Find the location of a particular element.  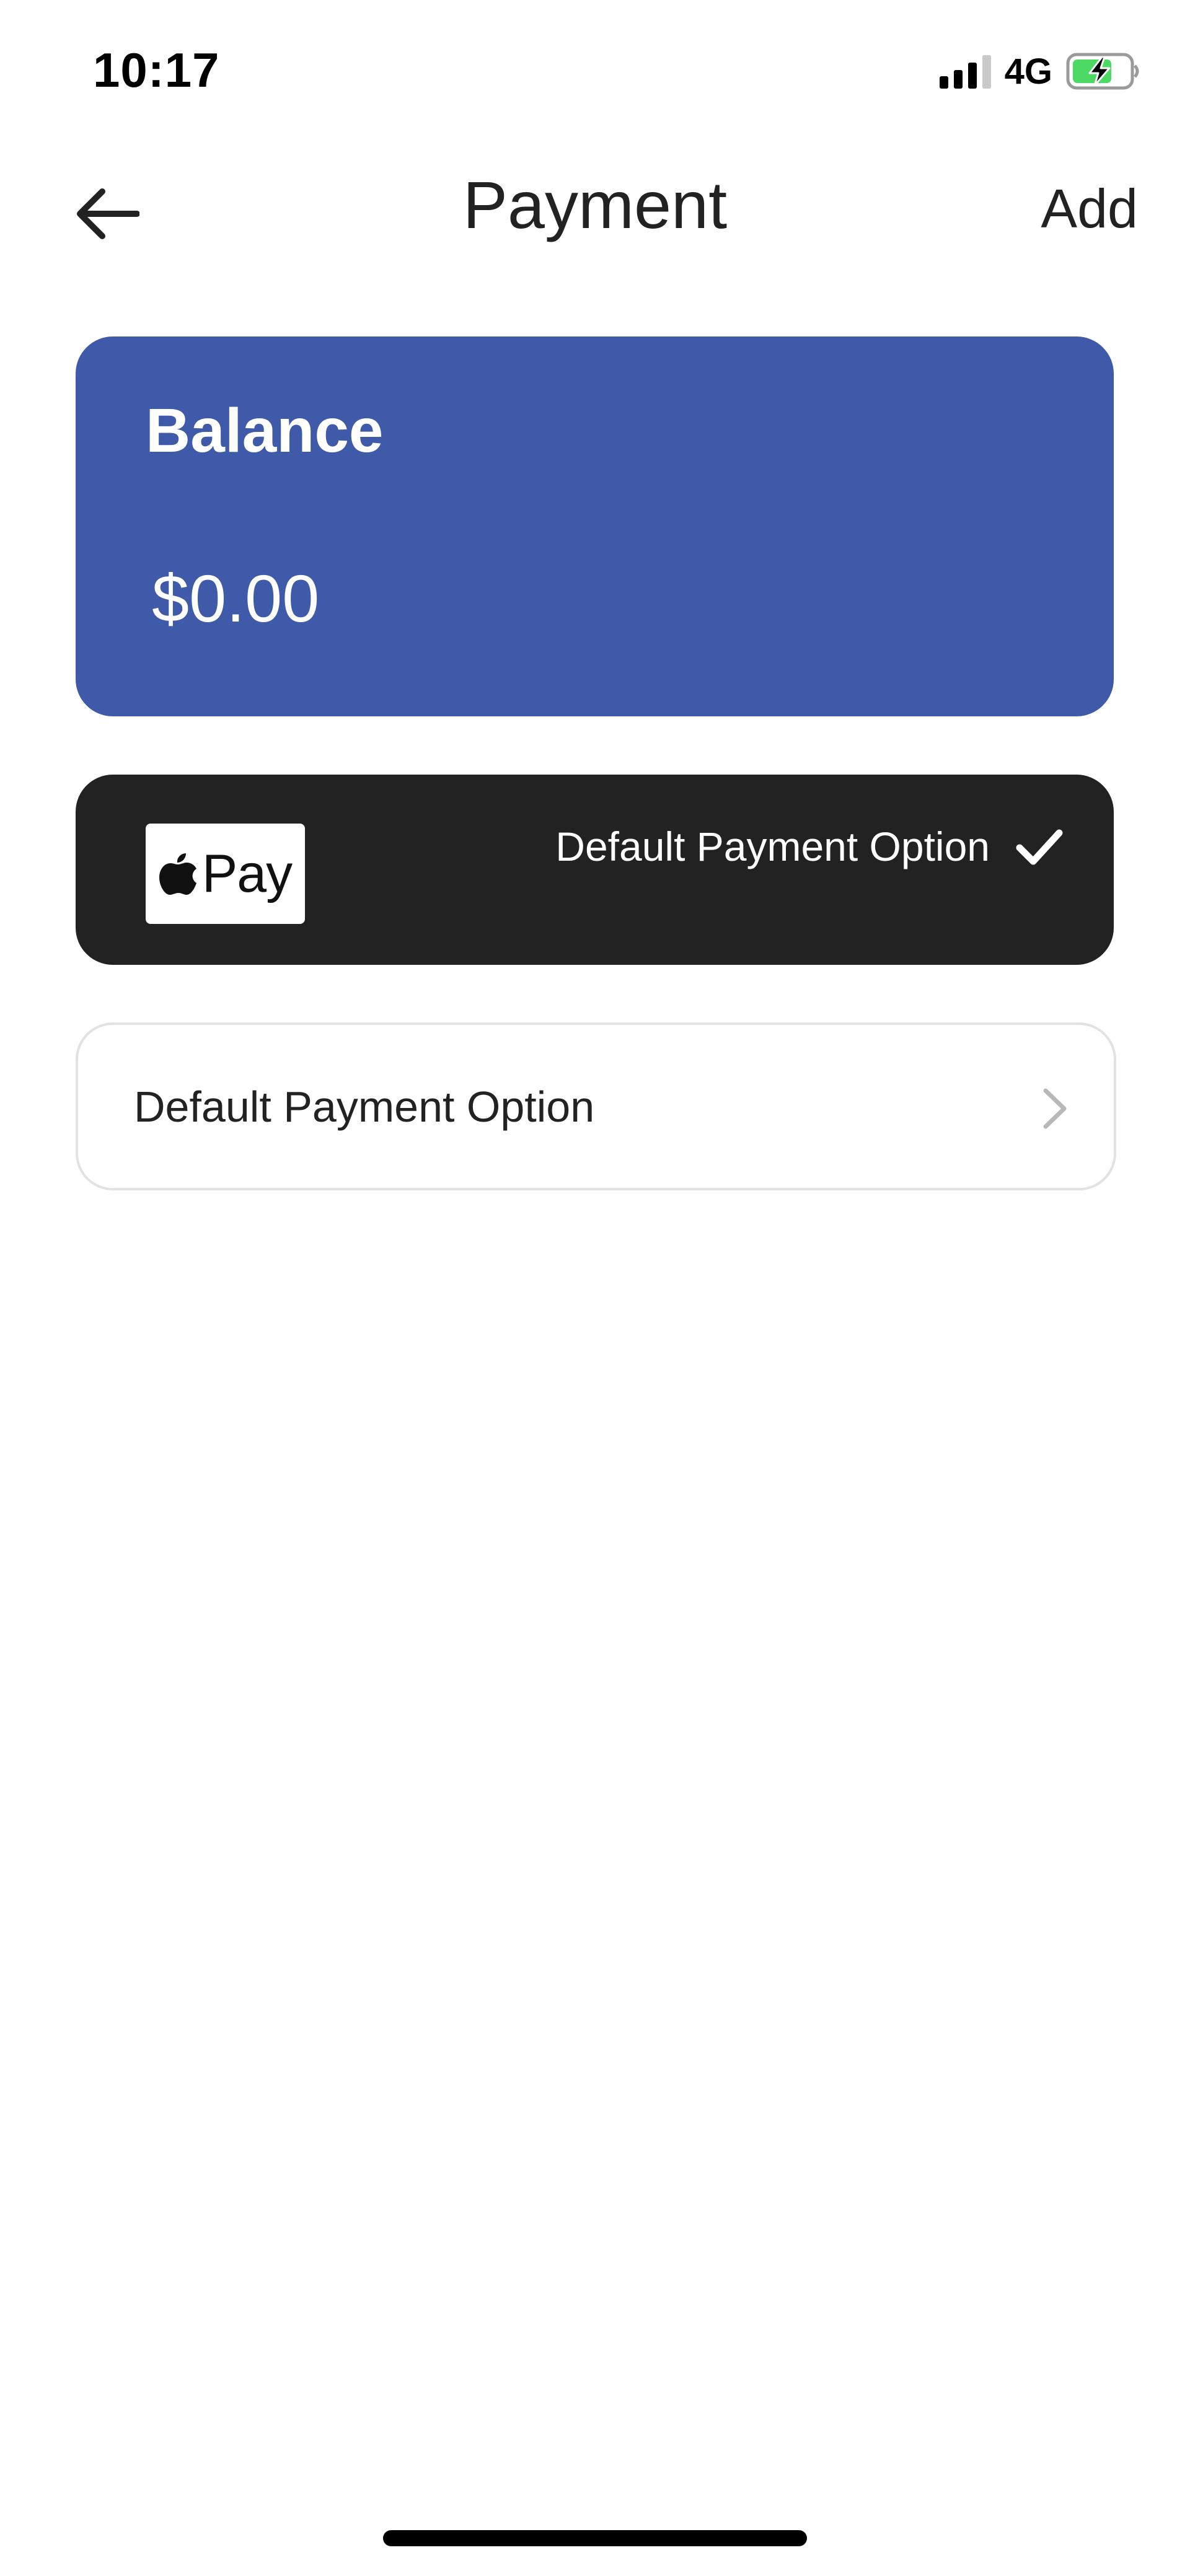

status-time: 10:17 is located at coordinates (156, 70).